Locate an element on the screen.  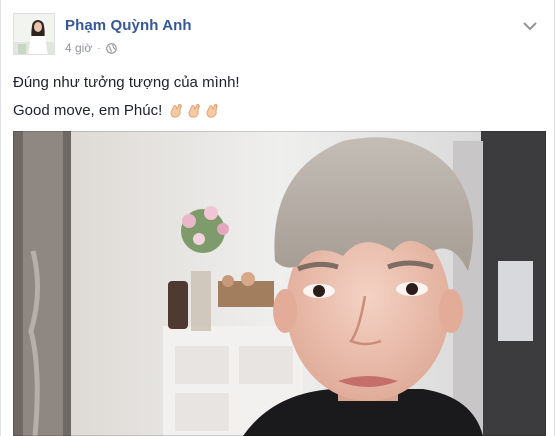
post-text-line-2-label: Good move, em Phúc! is located at coordinates (88, 110).